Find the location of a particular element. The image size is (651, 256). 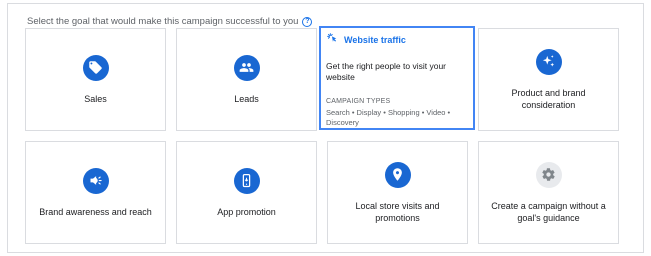

gear-icon is located at coordinates (548, 174).